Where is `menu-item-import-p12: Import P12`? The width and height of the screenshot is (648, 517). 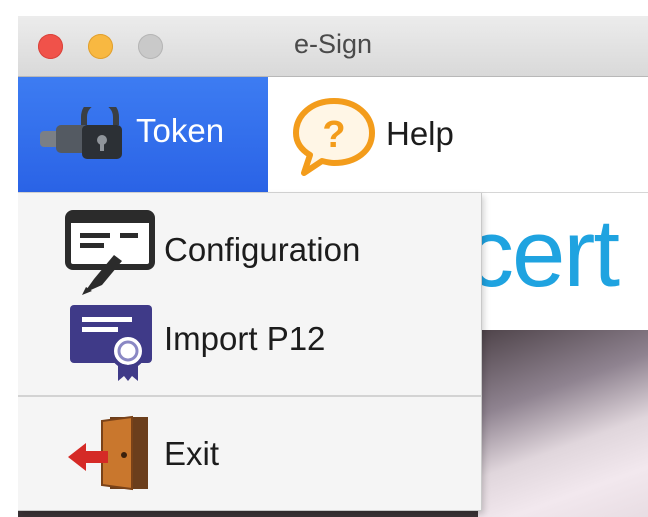
menu-item-import-p12: Import P12 is located at coordinates (249, 343).